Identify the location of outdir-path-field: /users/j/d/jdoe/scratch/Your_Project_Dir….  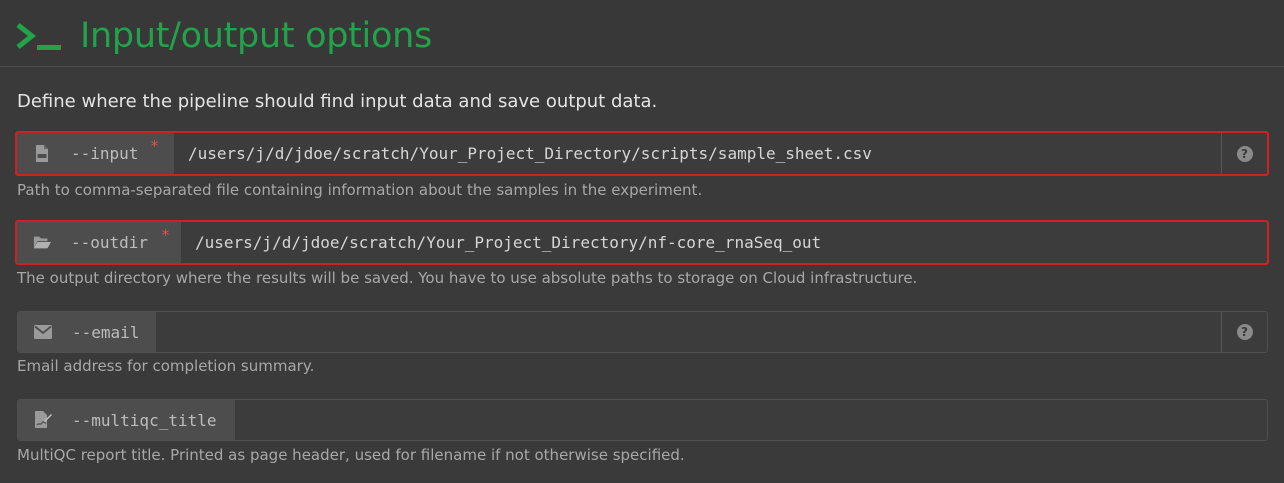
(724, 242).